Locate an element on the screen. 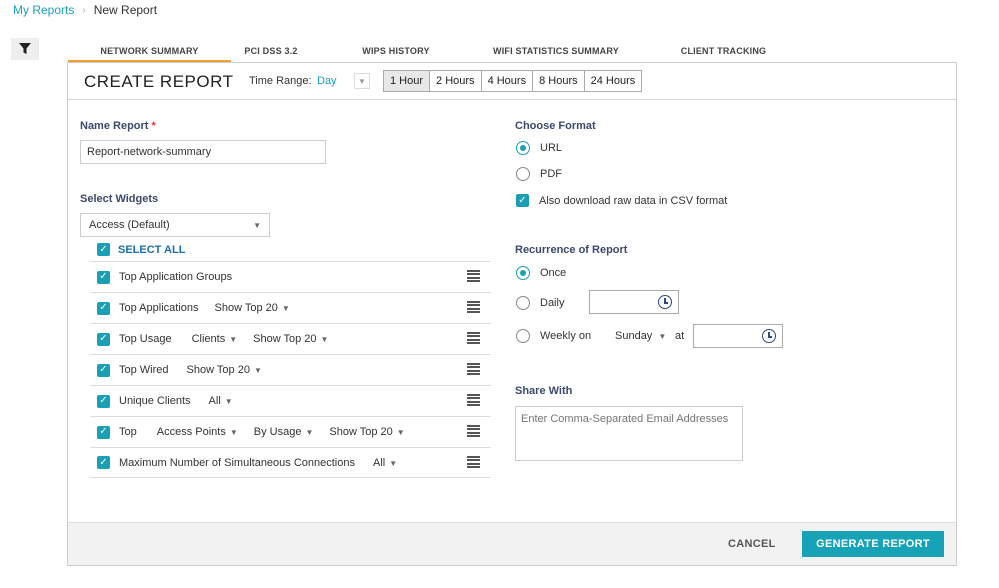  widget-set-select-value: Access (Default) is located at coordinates (129, 225).